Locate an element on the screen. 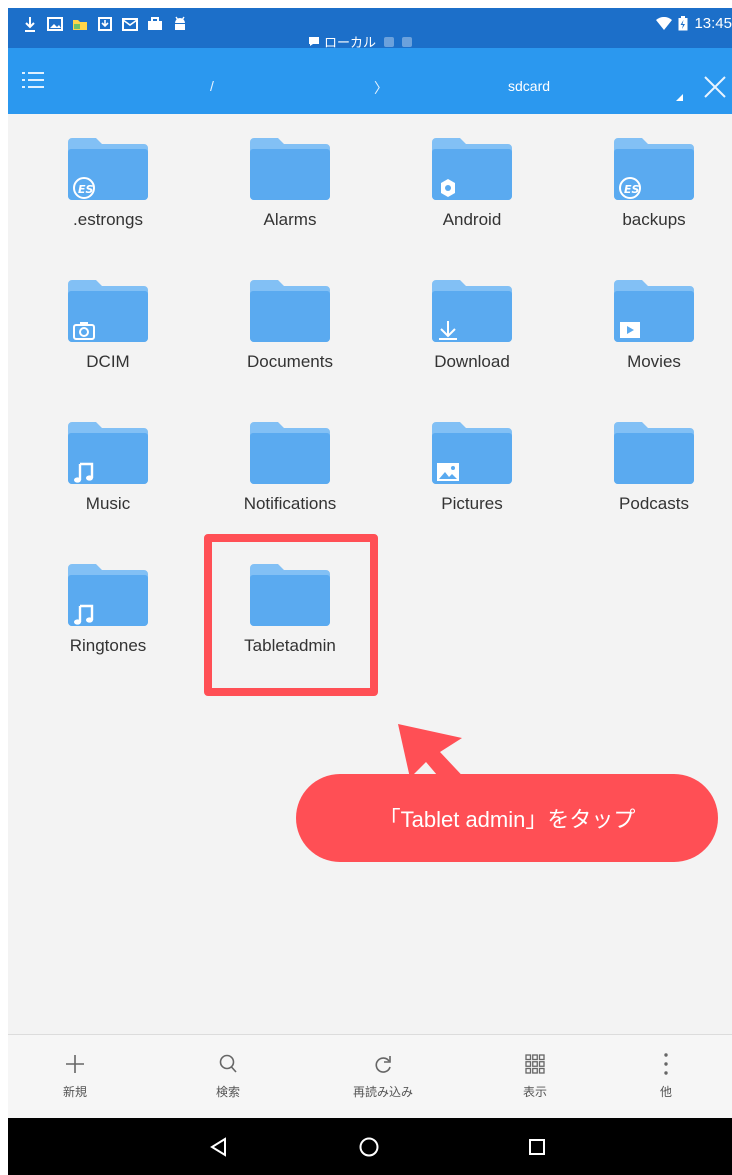 This screenshot has width=732, height=1175. folder-label: Movies is located at coordinates (654, 361).